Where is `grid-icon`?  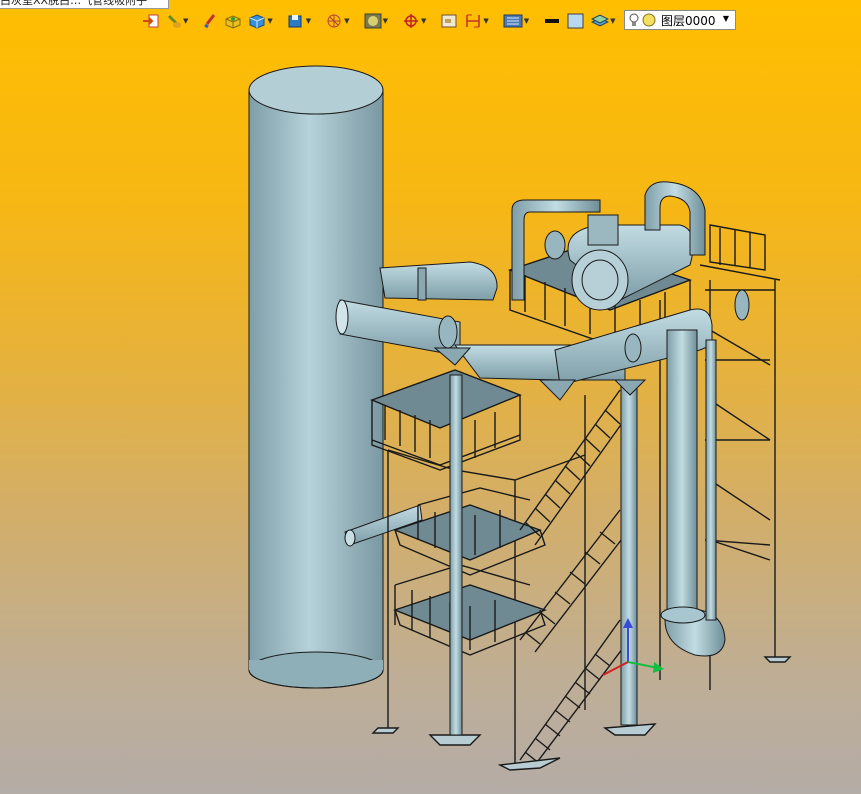 grid-icon is located at coordinates (449, 21).